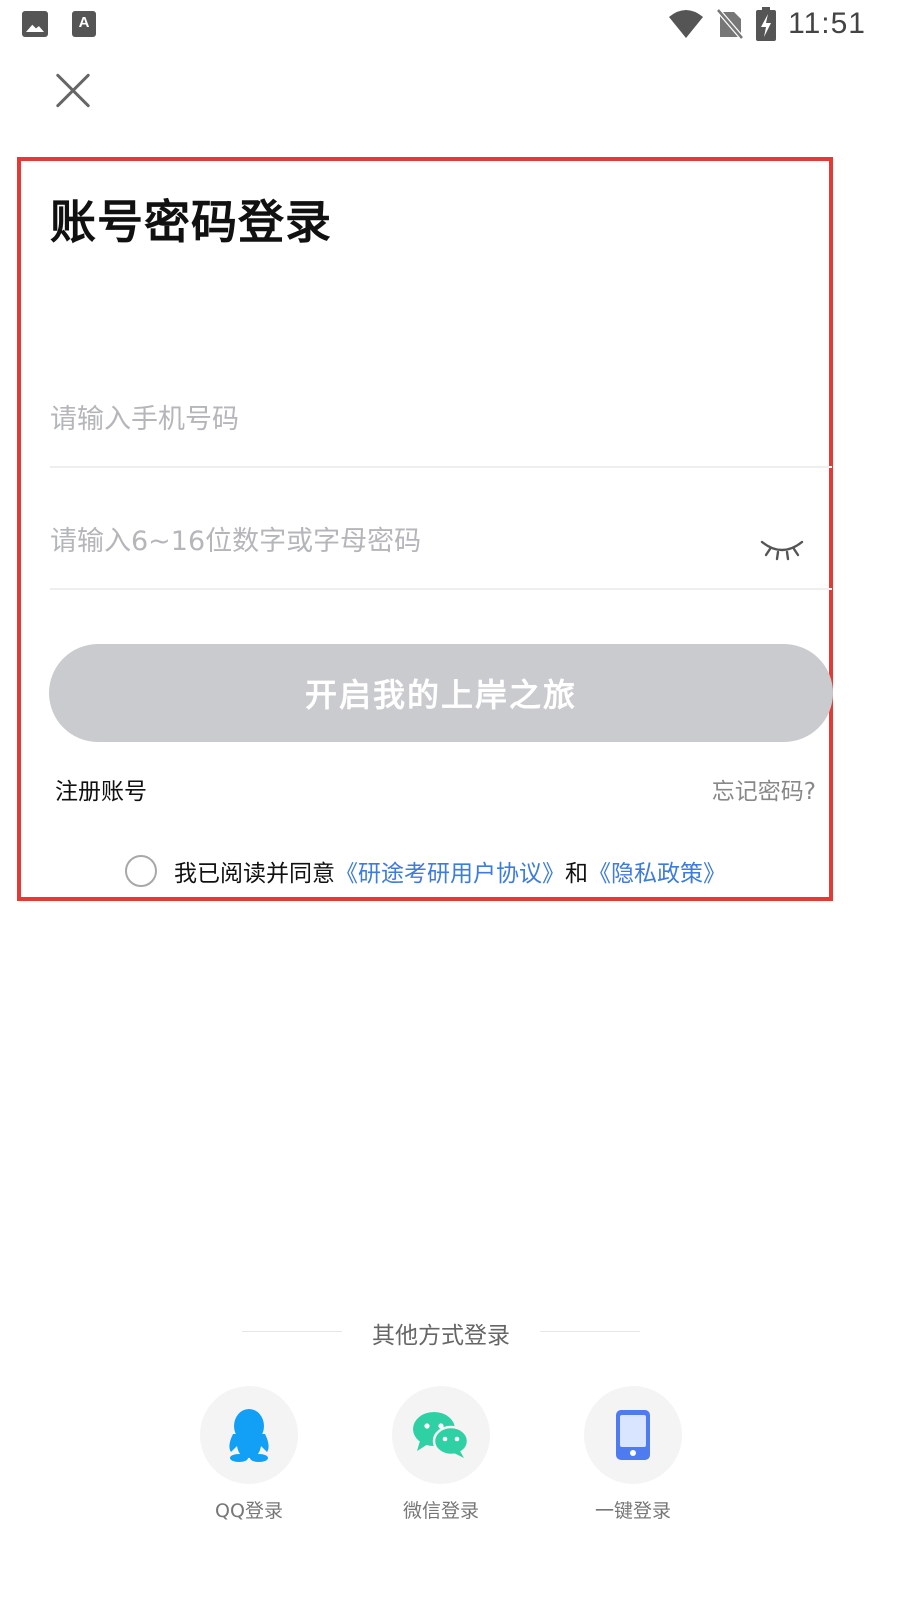 Image resolution: width=900 pixels, height=1600 pixels. What do you see at coordinates (440, 1511) in the screenshot?
I see `wechat-login-label: 微信登录` at bounding box center [440, 1511].